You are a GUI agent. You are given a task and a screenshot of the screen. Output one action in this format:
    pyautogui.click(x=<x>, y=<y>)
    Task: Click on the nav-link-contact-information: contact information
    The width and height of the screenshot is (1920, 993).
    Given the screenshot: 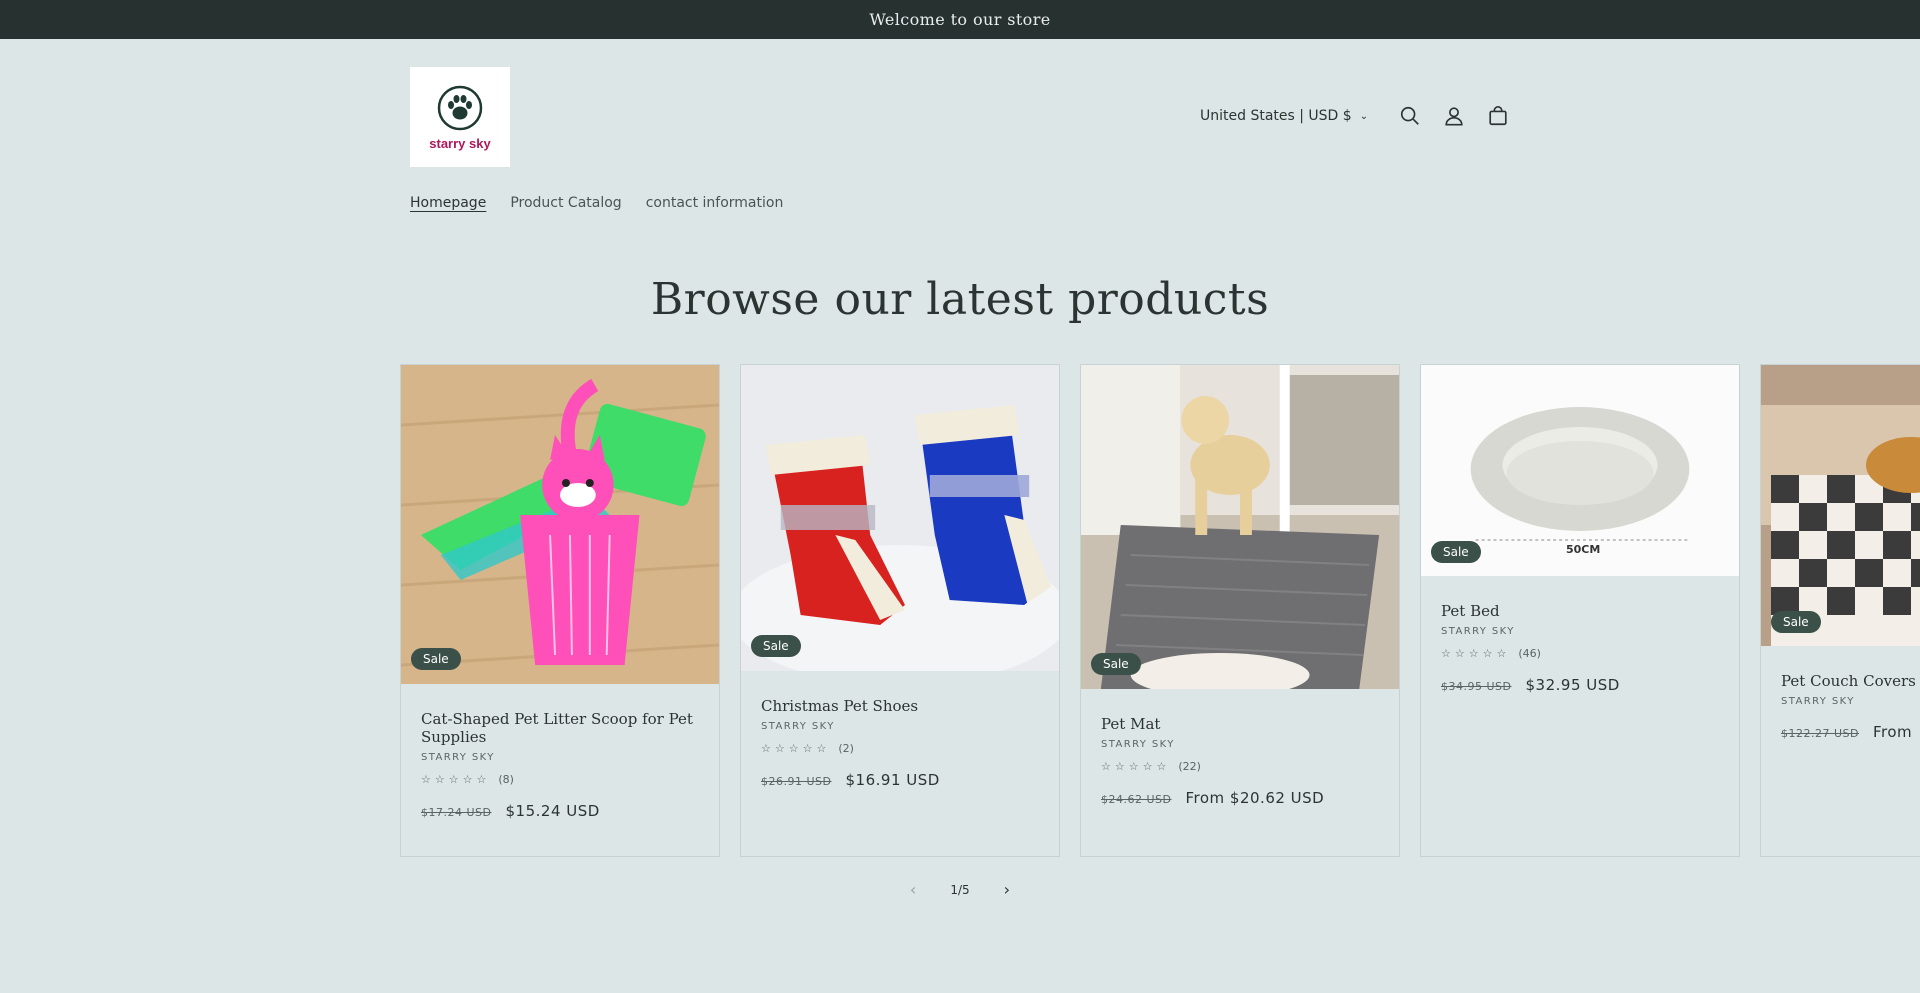 What is the action you would take?
    pyautogui.click(x=715, y=203)
    